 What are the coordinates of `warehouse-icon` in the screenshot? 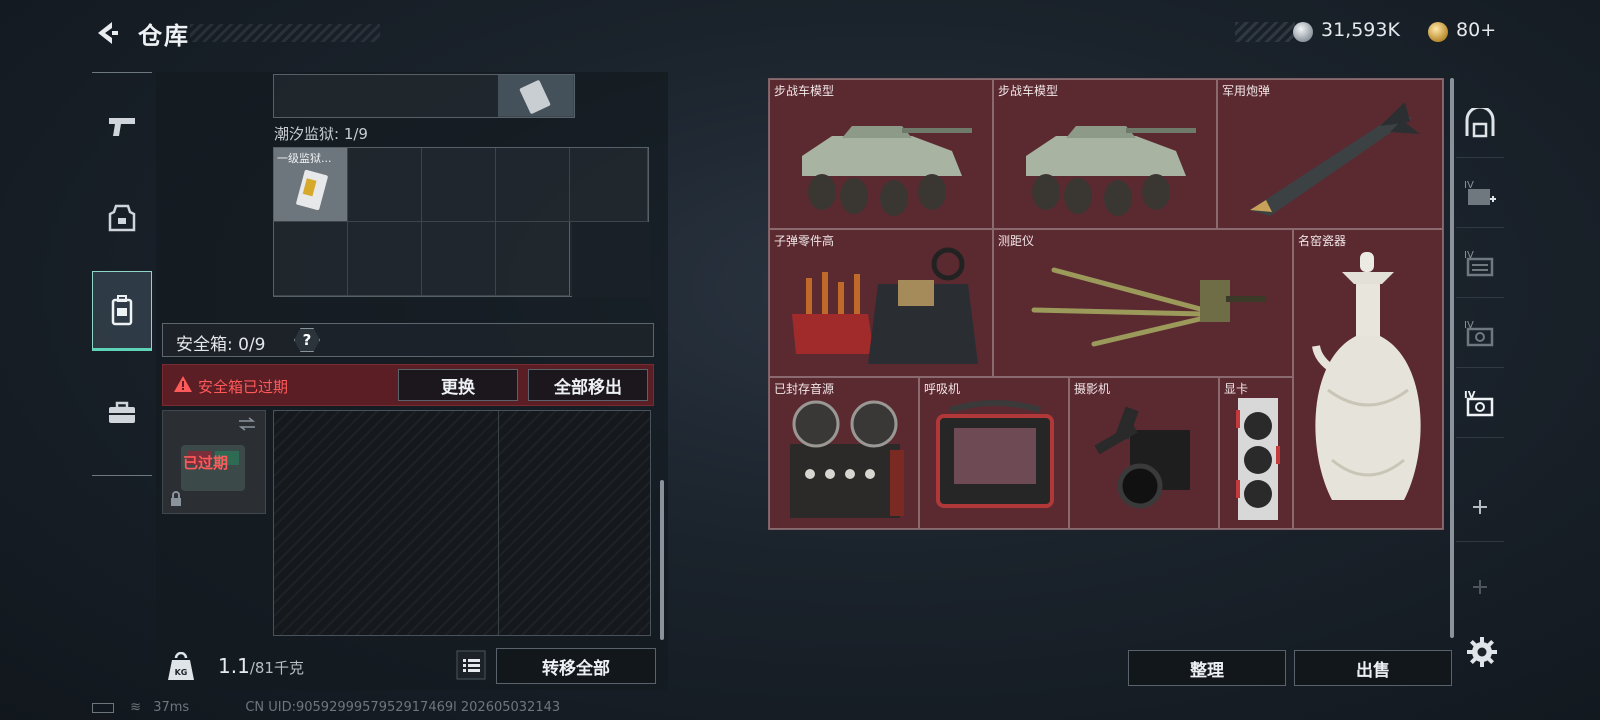 It's located at (1480, 122).